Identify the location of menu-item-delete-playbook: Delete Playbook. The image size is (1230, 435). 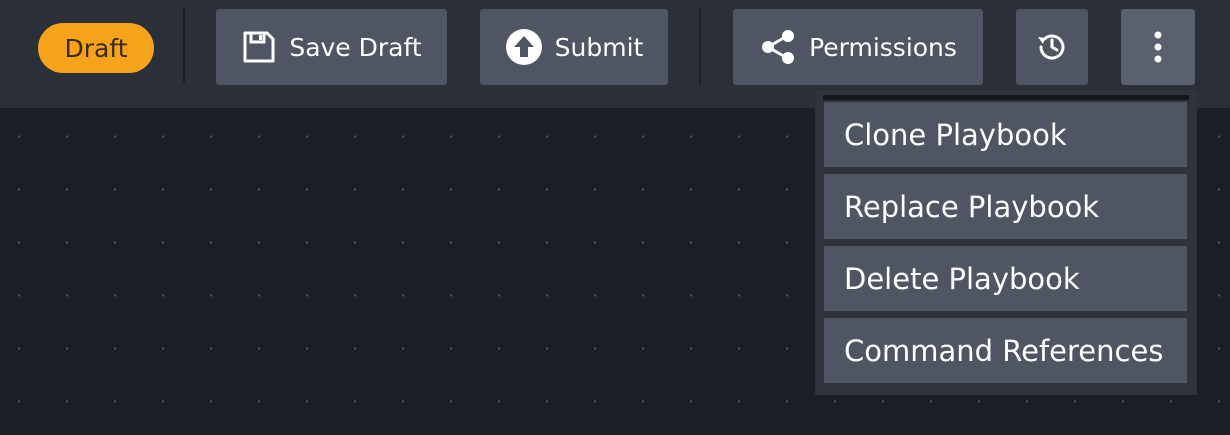
(1005, 278).